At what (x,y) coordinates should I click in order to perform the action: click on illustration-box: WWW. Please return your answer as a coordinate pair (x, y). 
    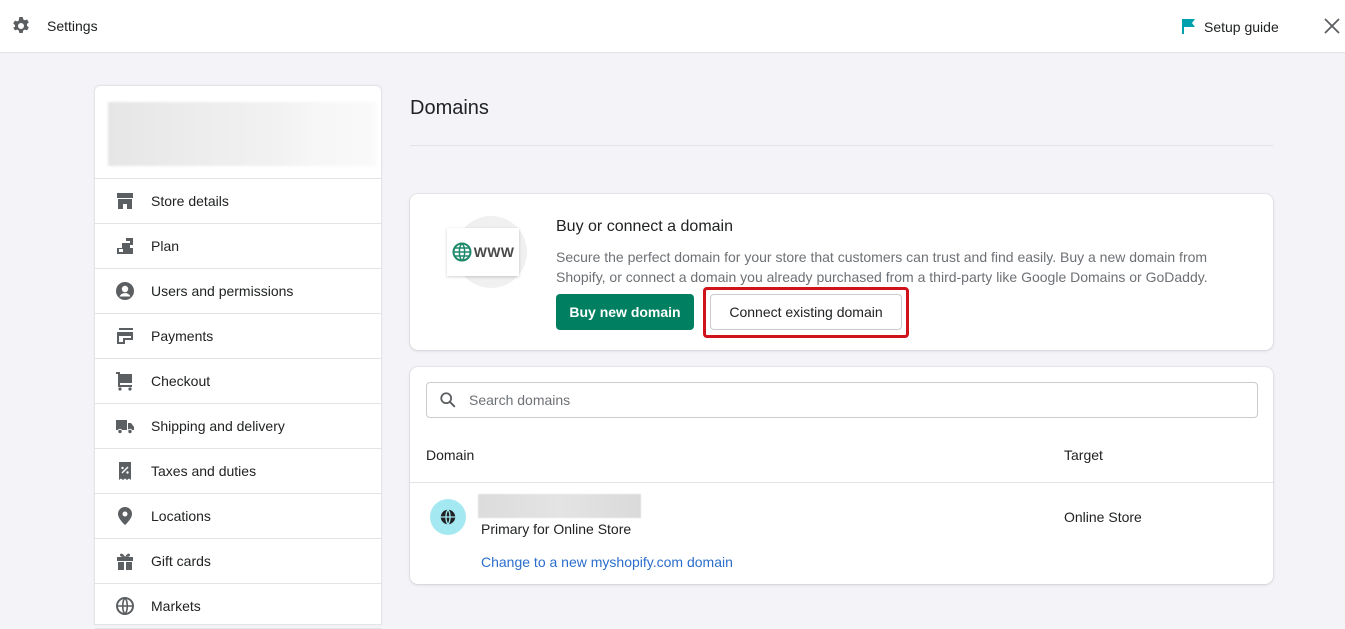
    Looking at the image, I should click on (483, 252).